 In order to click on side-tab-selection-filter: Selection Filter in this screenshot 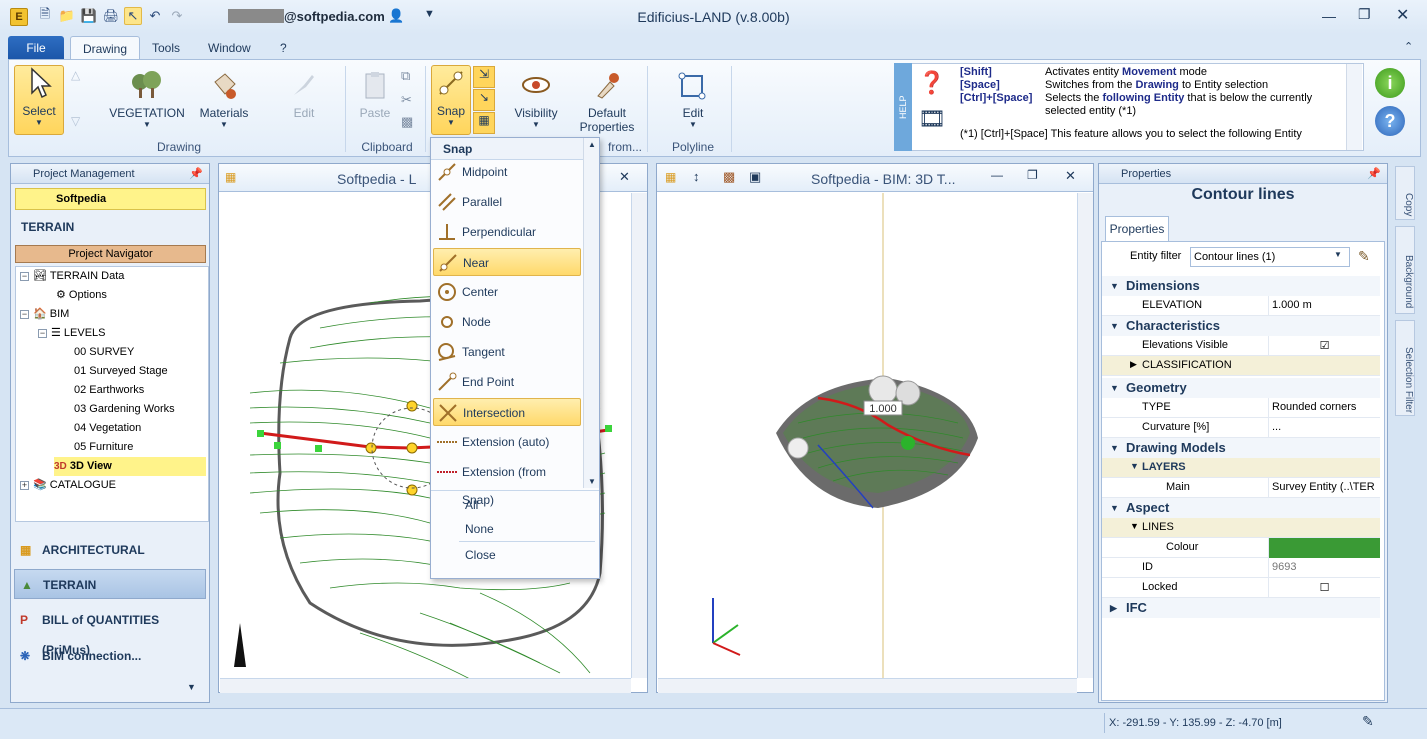, I will do `click(1405, 368)`.